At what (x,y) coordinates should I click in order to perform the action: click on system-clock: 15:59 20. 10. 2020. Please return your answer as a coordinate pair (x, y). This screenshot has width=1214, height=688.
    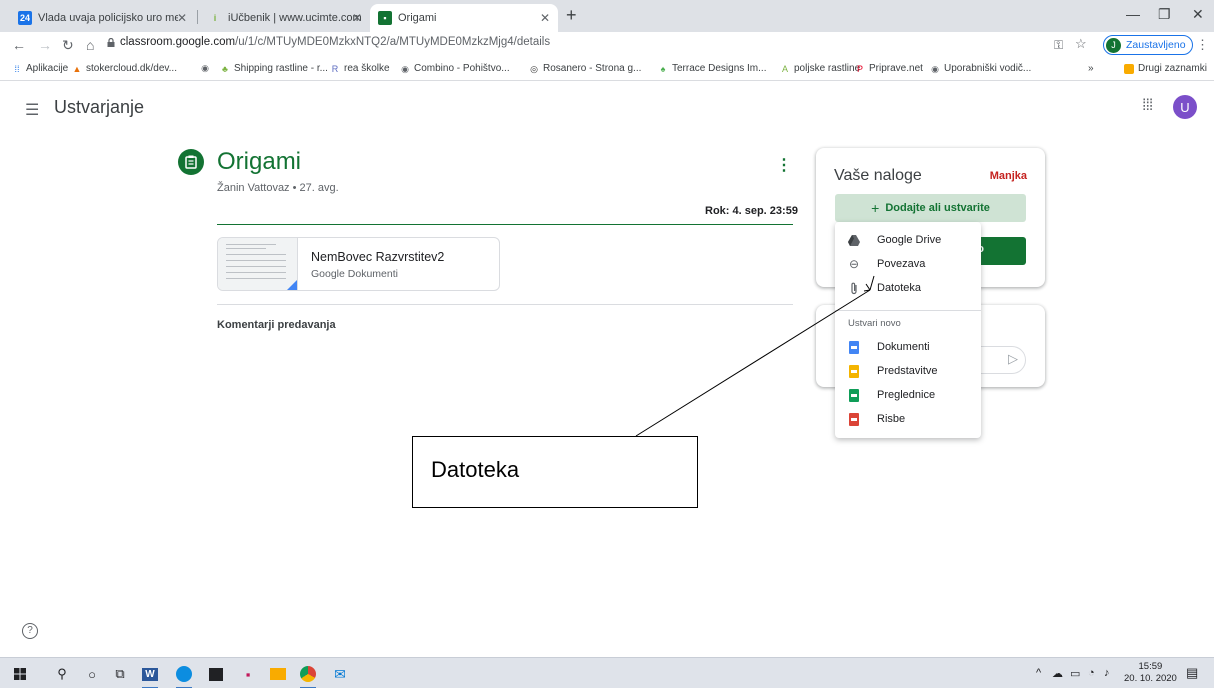
    Looking at the image, I should click on (1150, 673).